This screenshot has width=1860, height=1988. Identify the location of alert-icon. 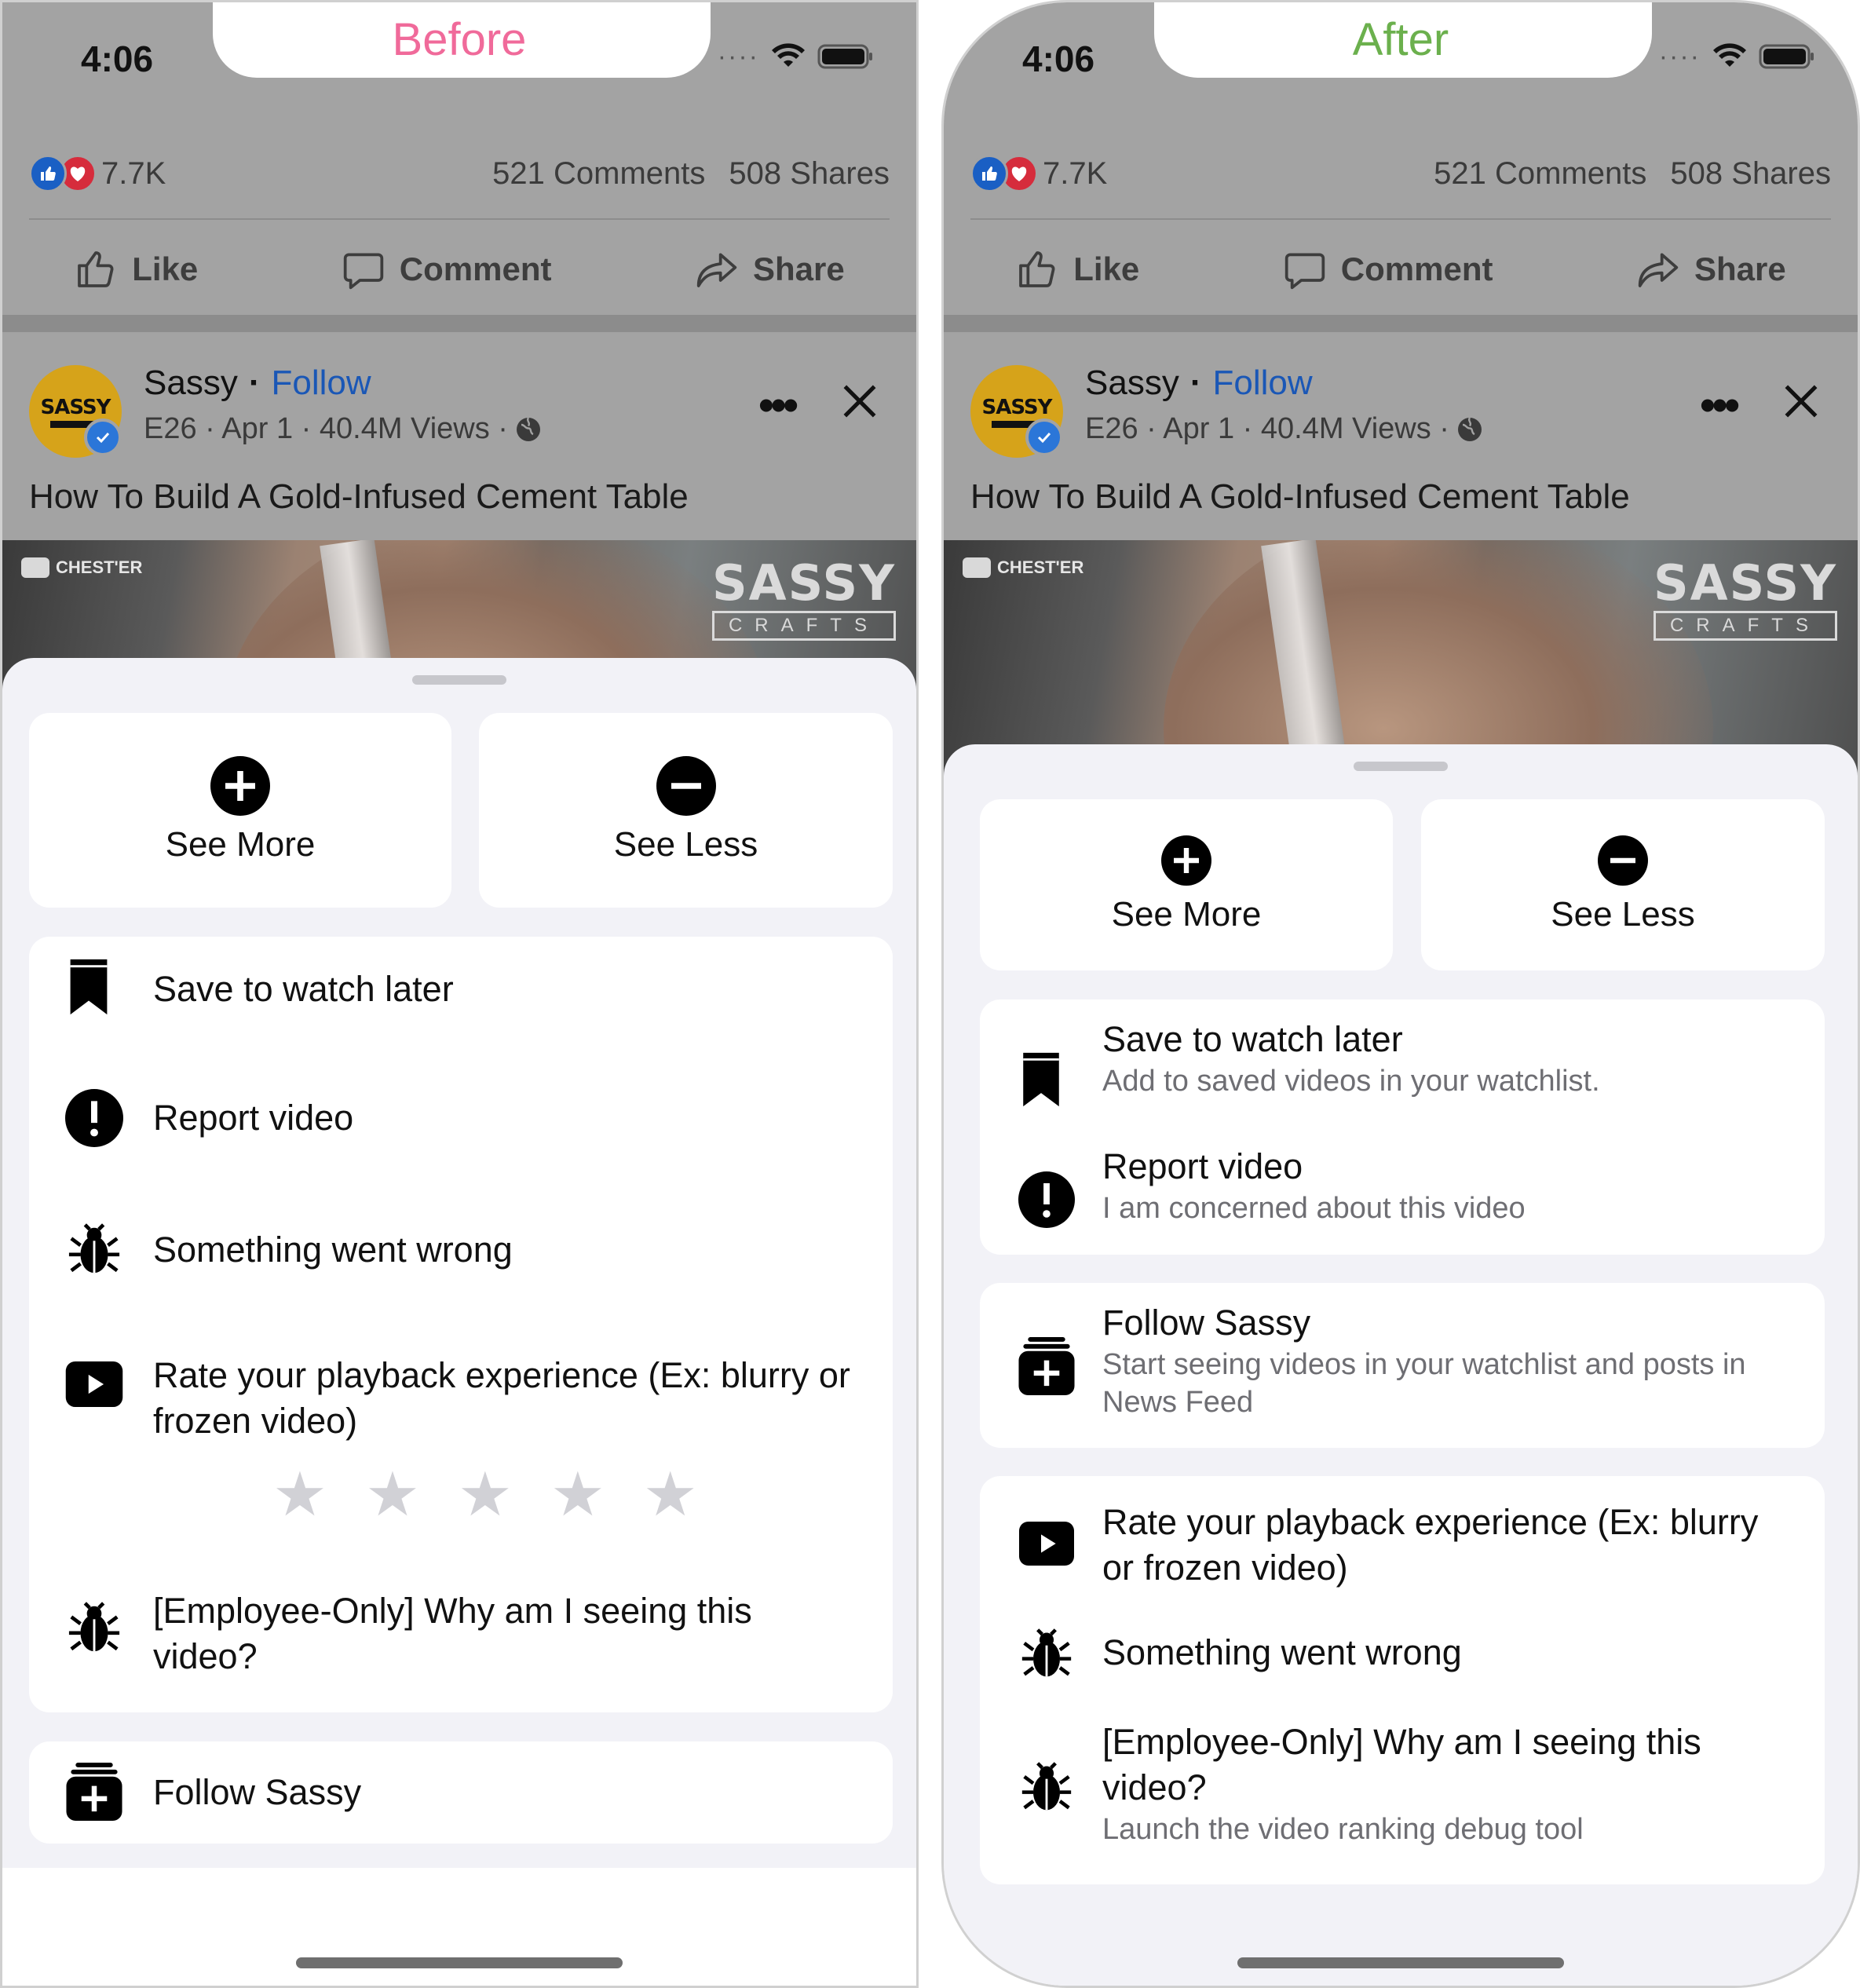
(1047, 1200).